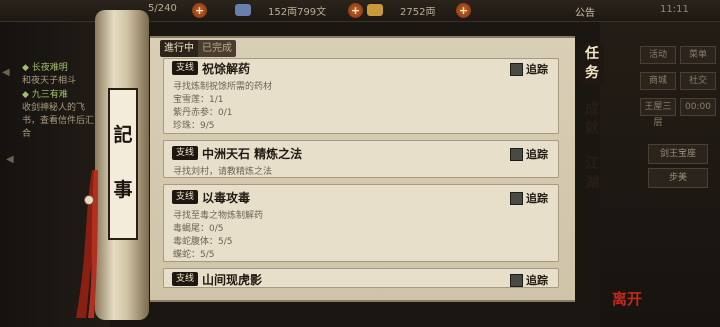 The width and height of the screenshot is (720, 327). What do you see at coordinates (223, 172) in the screenshot?
I see `quest-line: 寻找刘村，请教精炼之法` at bounding box center [223, 172].